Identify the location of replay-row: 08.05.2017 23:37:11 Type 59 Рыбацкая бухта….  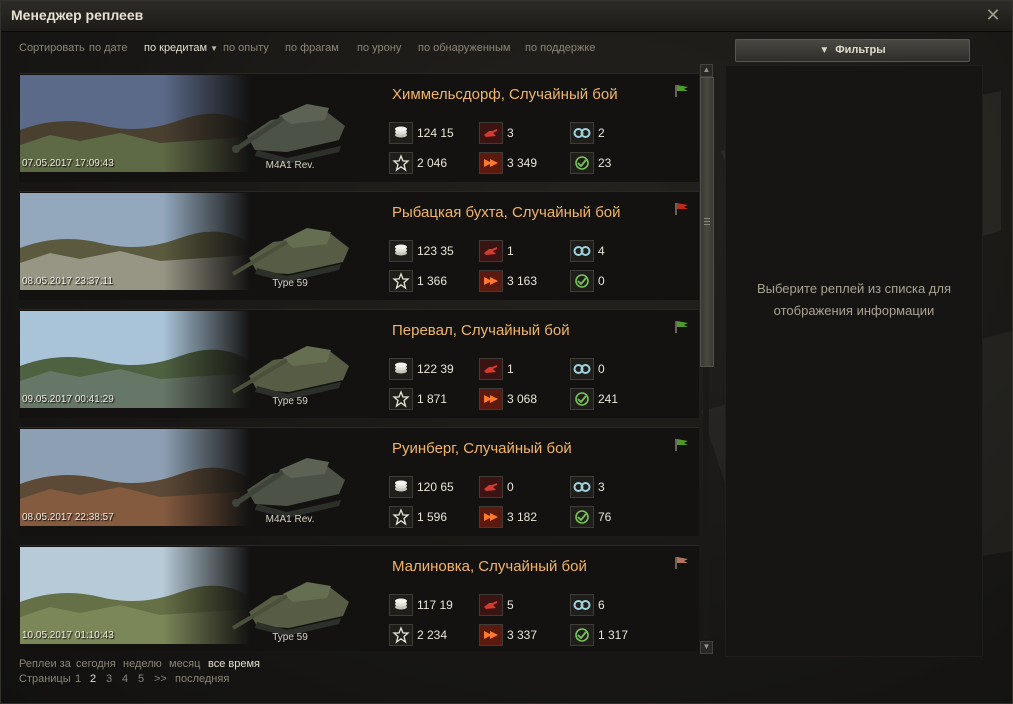
(359, 245).